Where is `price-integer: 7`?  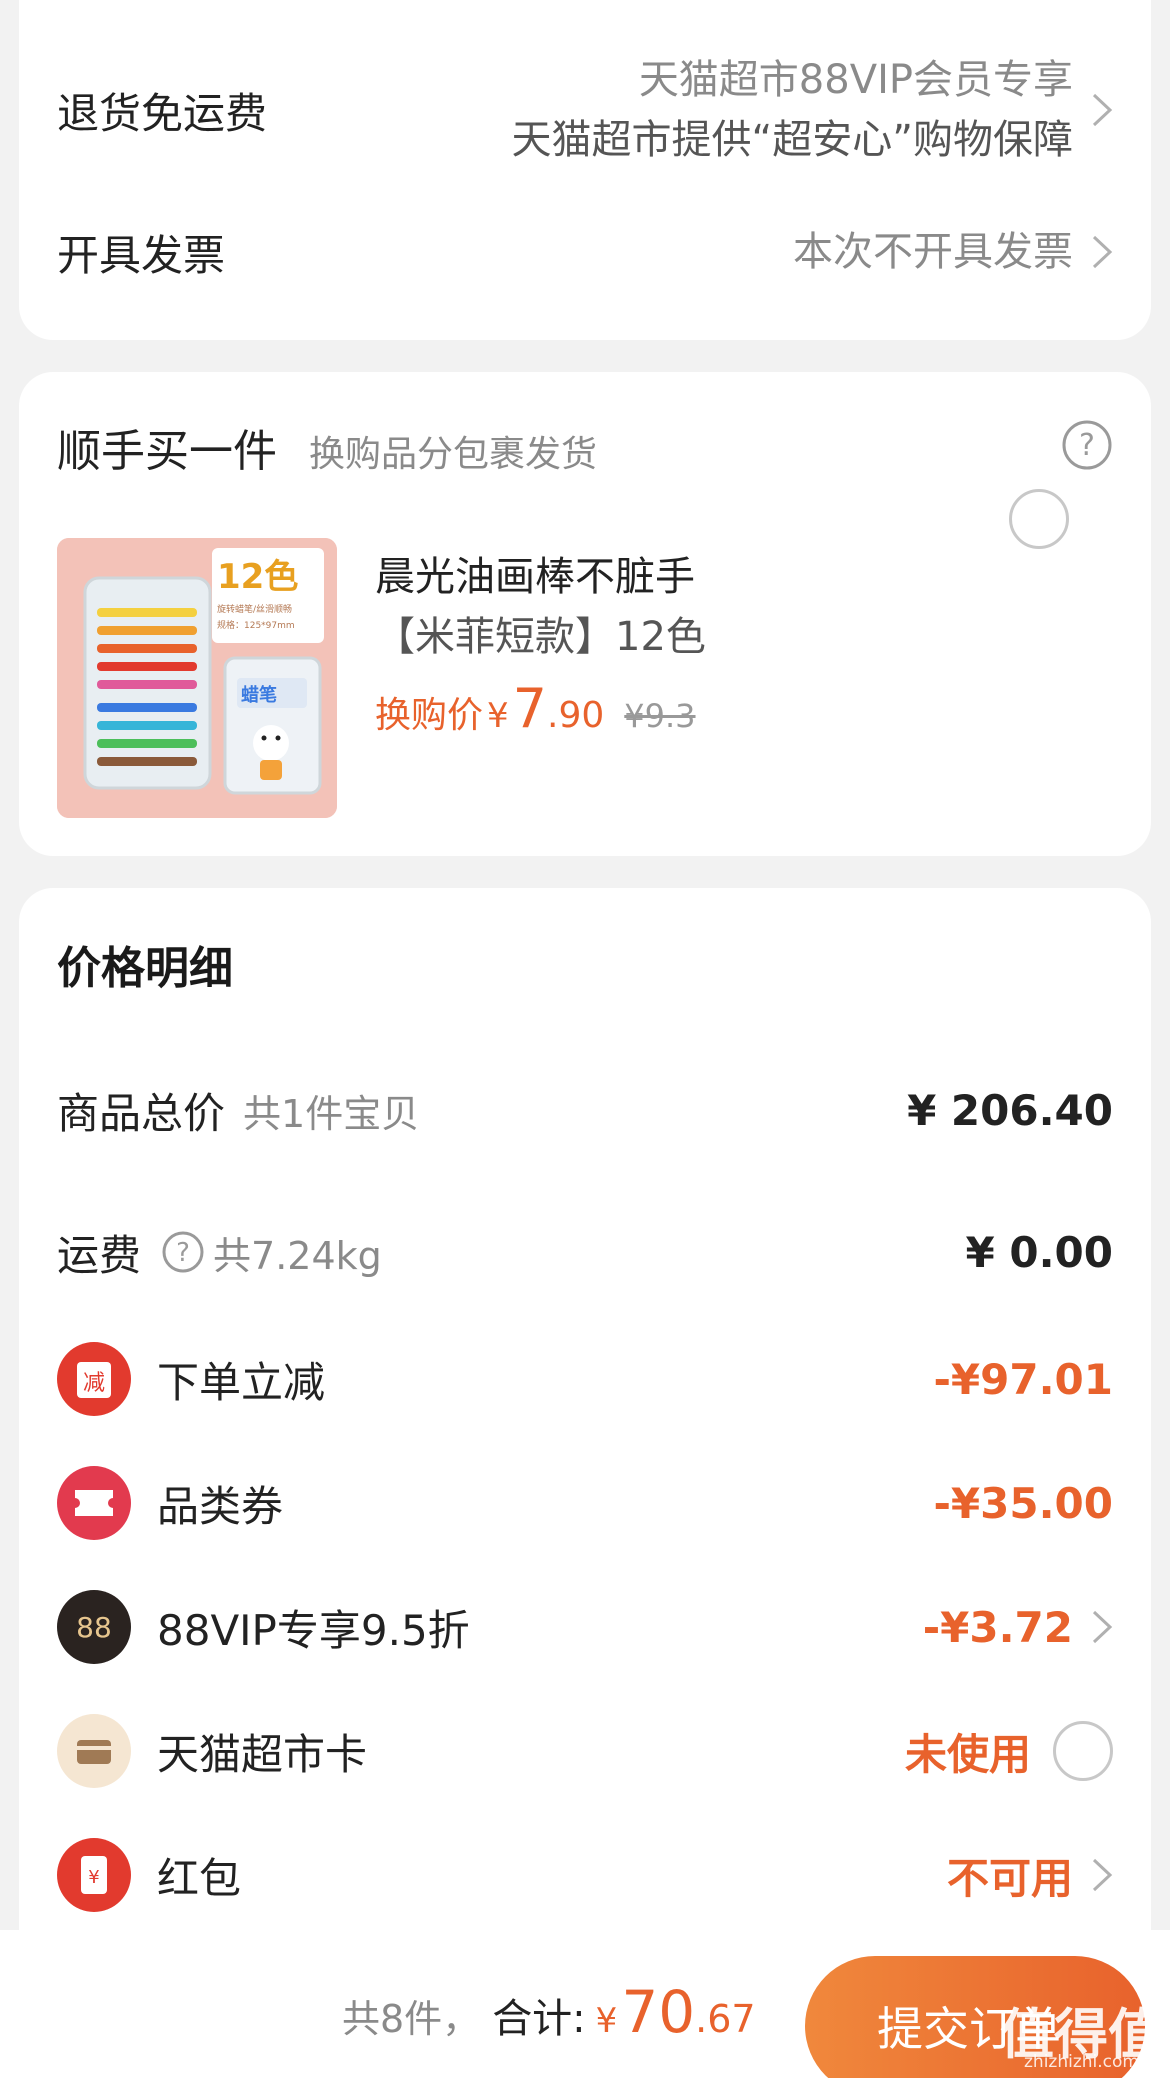 price-integer: 7 is located at coordinates (530, 708).